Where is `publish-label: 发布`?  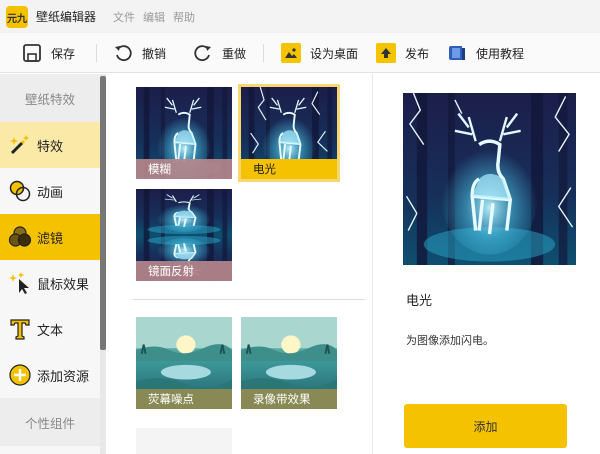 publish-label: 发布 is located at coordinates (417, 53).